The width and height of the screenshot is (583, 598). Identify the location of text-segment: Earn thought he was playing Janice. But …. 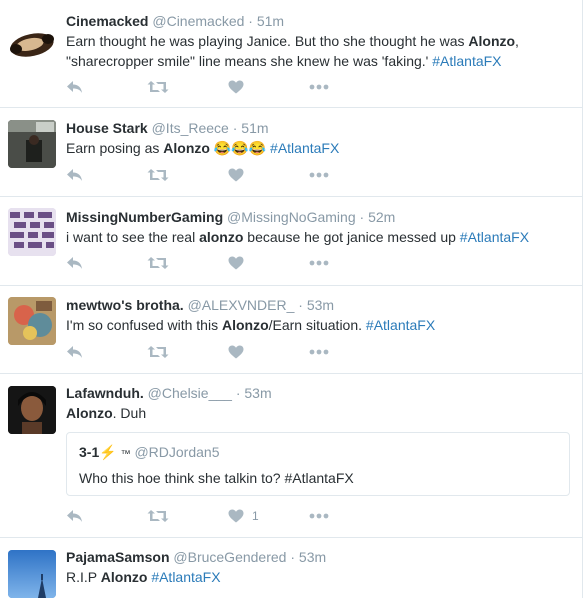
(267, 41).